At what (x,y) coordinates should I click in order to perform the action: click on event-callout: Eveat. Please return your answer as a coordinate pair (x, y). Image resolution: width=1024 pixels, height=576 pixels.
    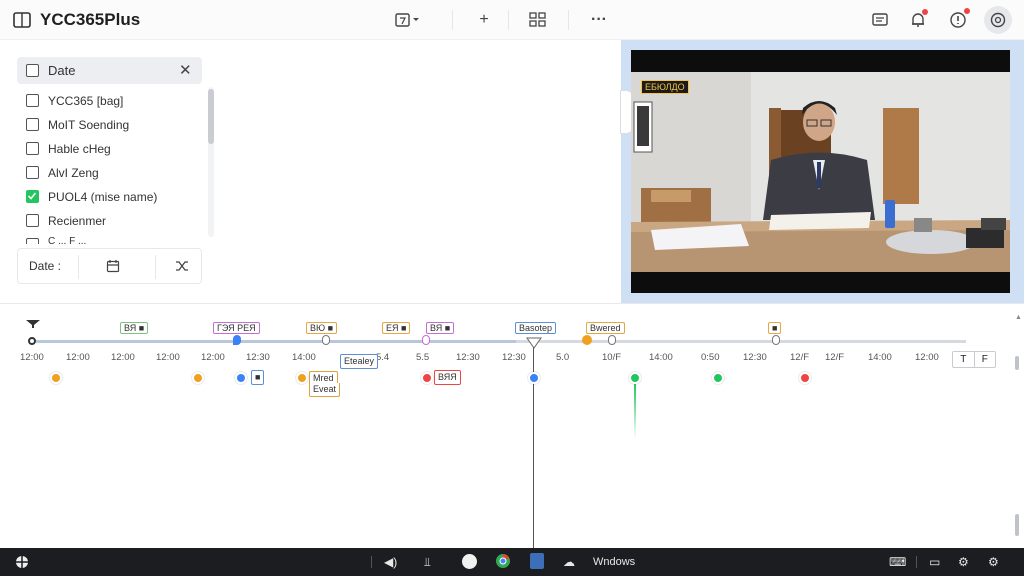
    Looking at the image, I should click on (325, 390).